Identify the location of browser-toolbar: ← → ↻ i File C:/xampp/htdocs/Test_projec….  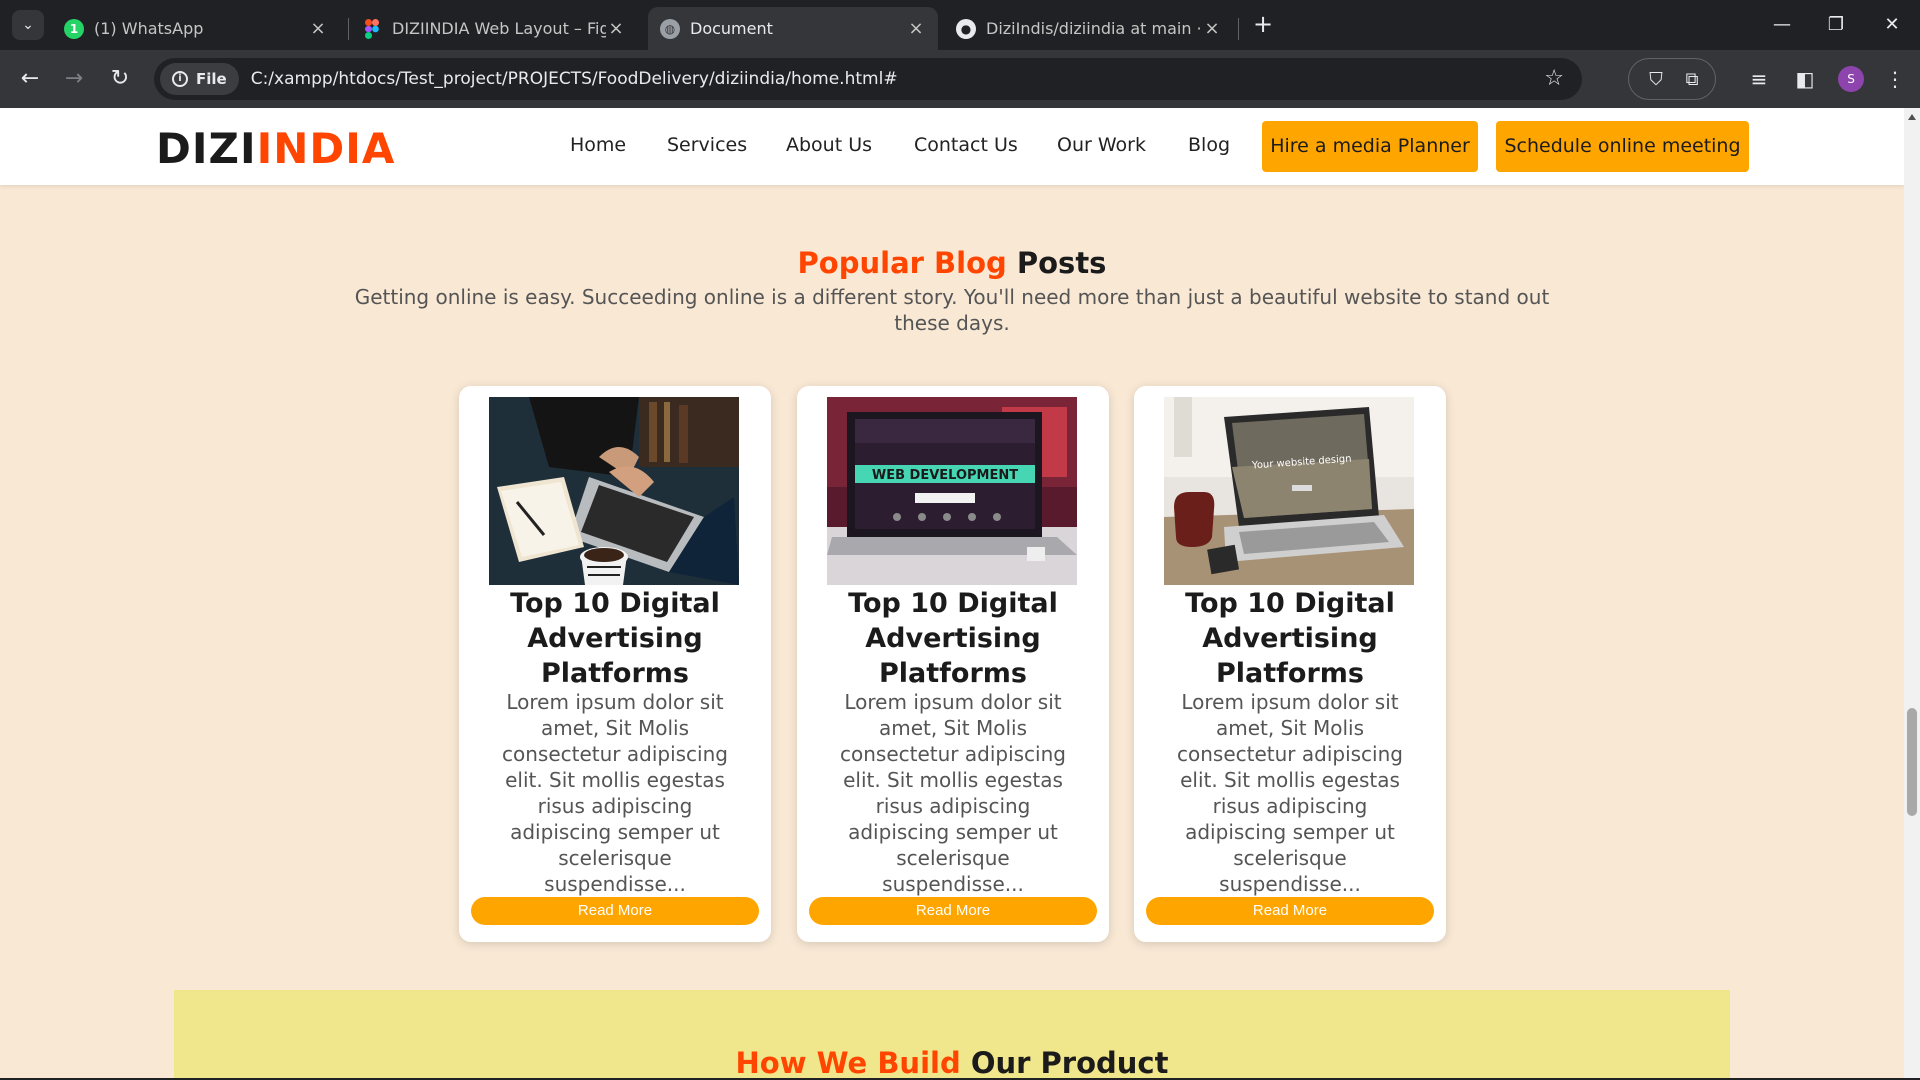
(960, 79).